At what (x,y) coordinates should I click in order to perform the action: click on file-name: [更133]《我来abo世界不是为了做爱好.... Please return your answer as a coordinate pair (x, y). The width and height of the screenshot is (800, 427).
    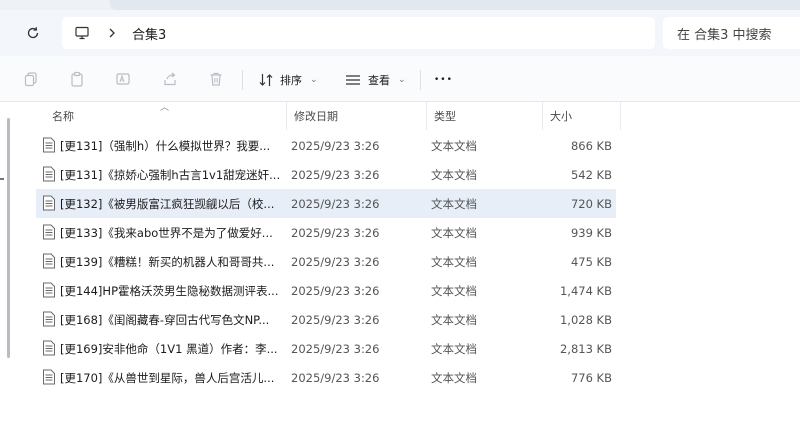
    Looking at the image, I should click on (166, 232).